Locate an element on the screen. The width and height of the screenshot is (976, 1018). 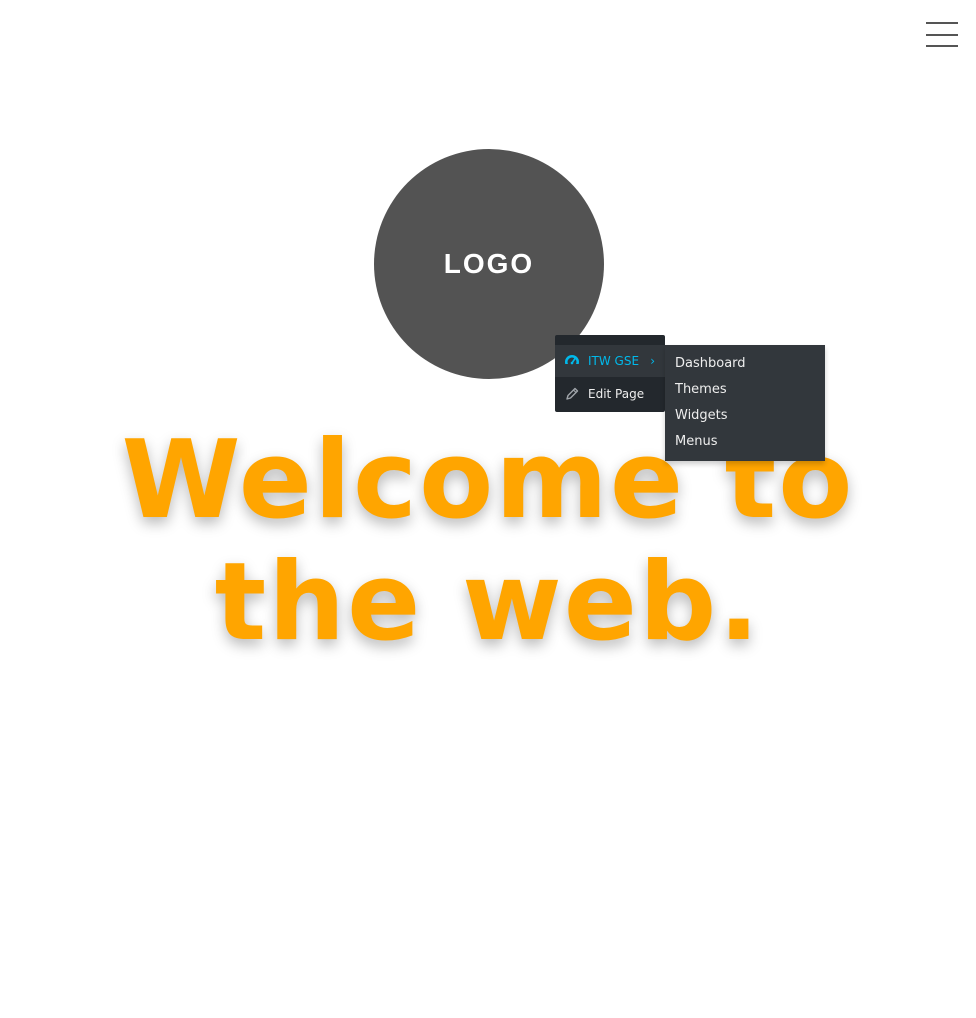
admin-bar-menu: ITW GSE › Edit Page is located at coordinates (610, 373).